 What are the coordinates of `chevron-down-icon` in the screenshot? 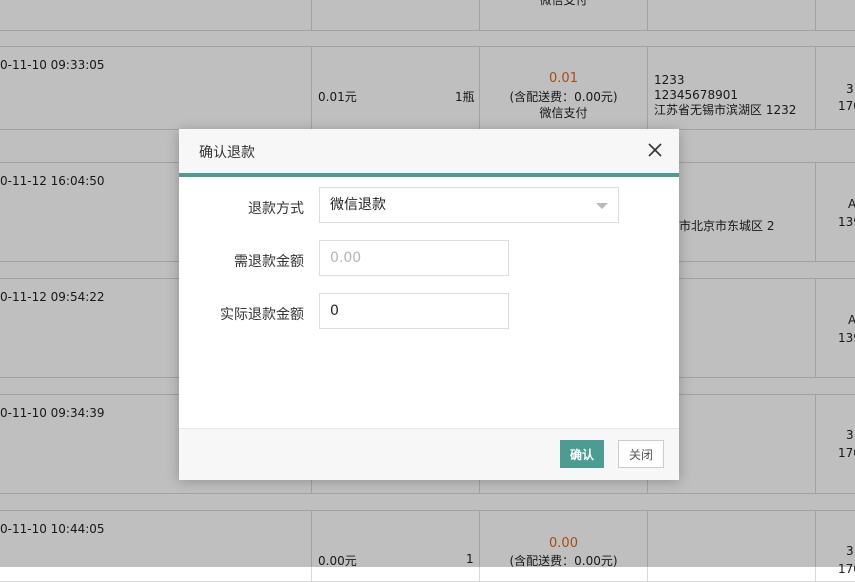 It's located at (602, 206).